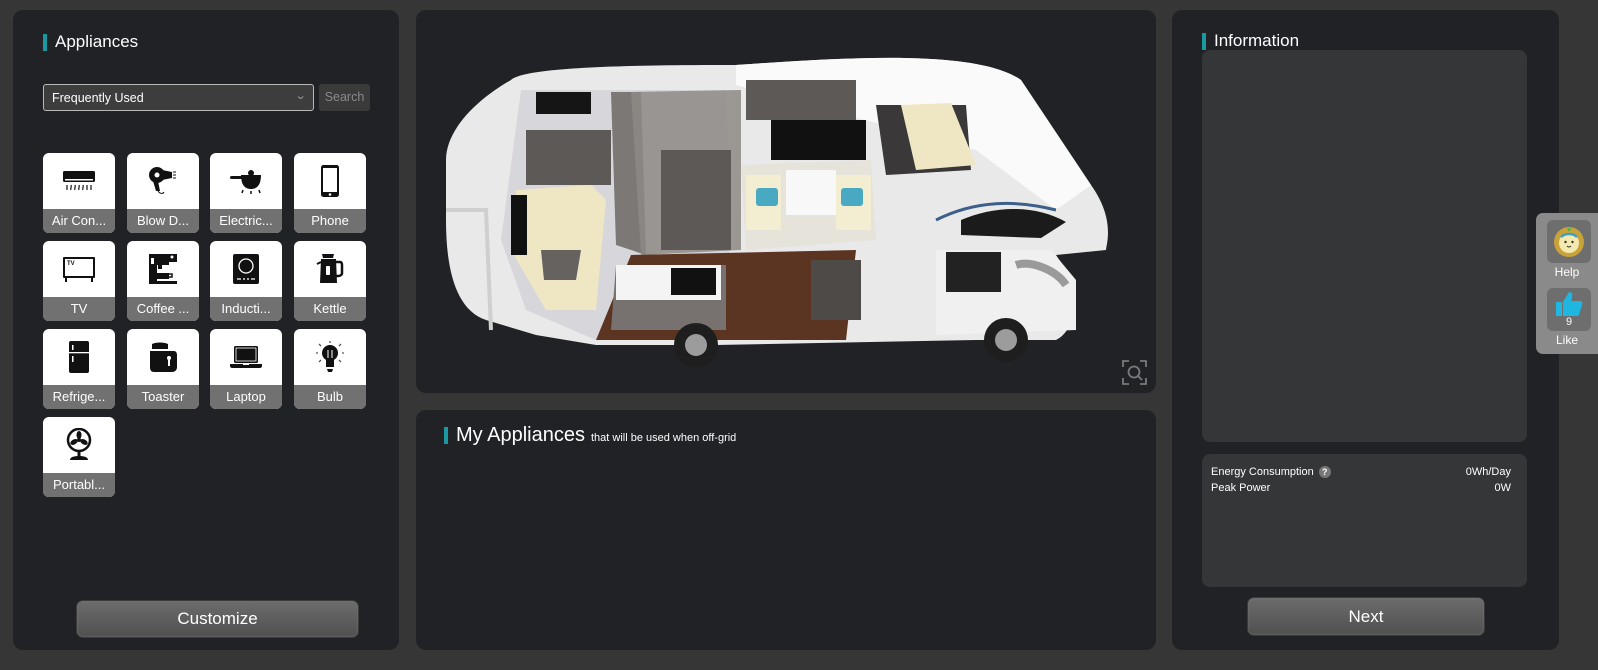 This screenshot has height=670, width=1598. I want to click on help-button, so click(1569, 241).